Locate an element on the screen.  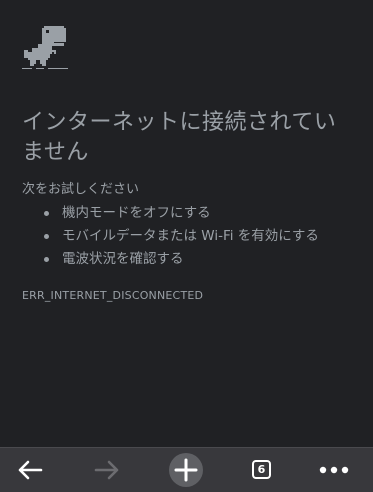
arrow-right-icon is located at coordinates (106, 470).